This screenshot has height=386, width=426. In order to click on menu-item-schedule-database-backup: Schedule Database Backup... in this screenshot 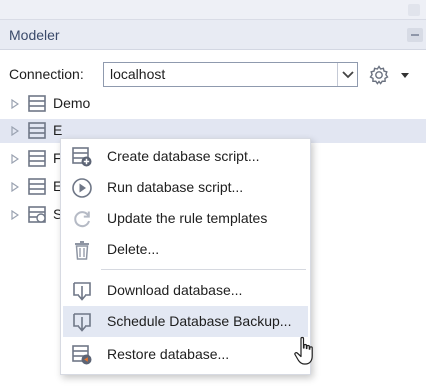, I will do `click(185, 321)`.